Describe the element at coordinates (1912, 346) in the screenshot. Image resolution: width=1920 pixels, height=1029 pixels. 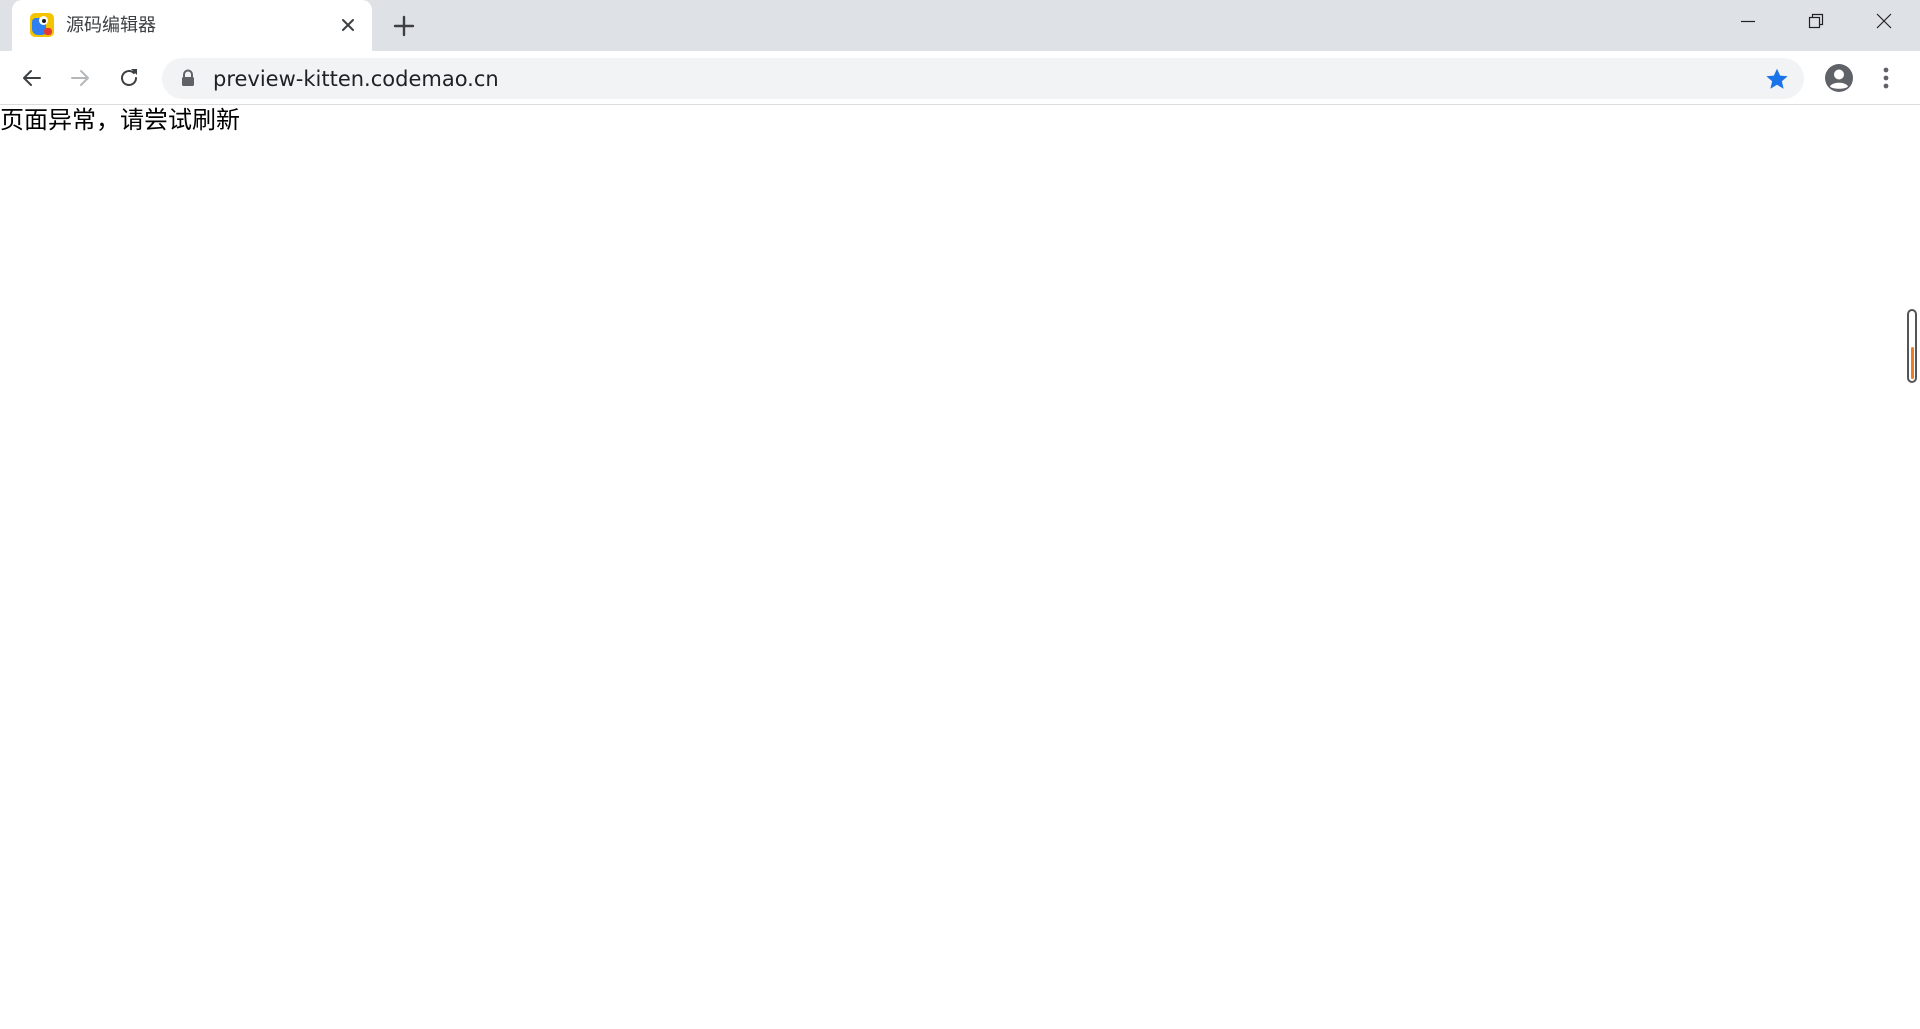
I see `side-scroll-handle` at that location.